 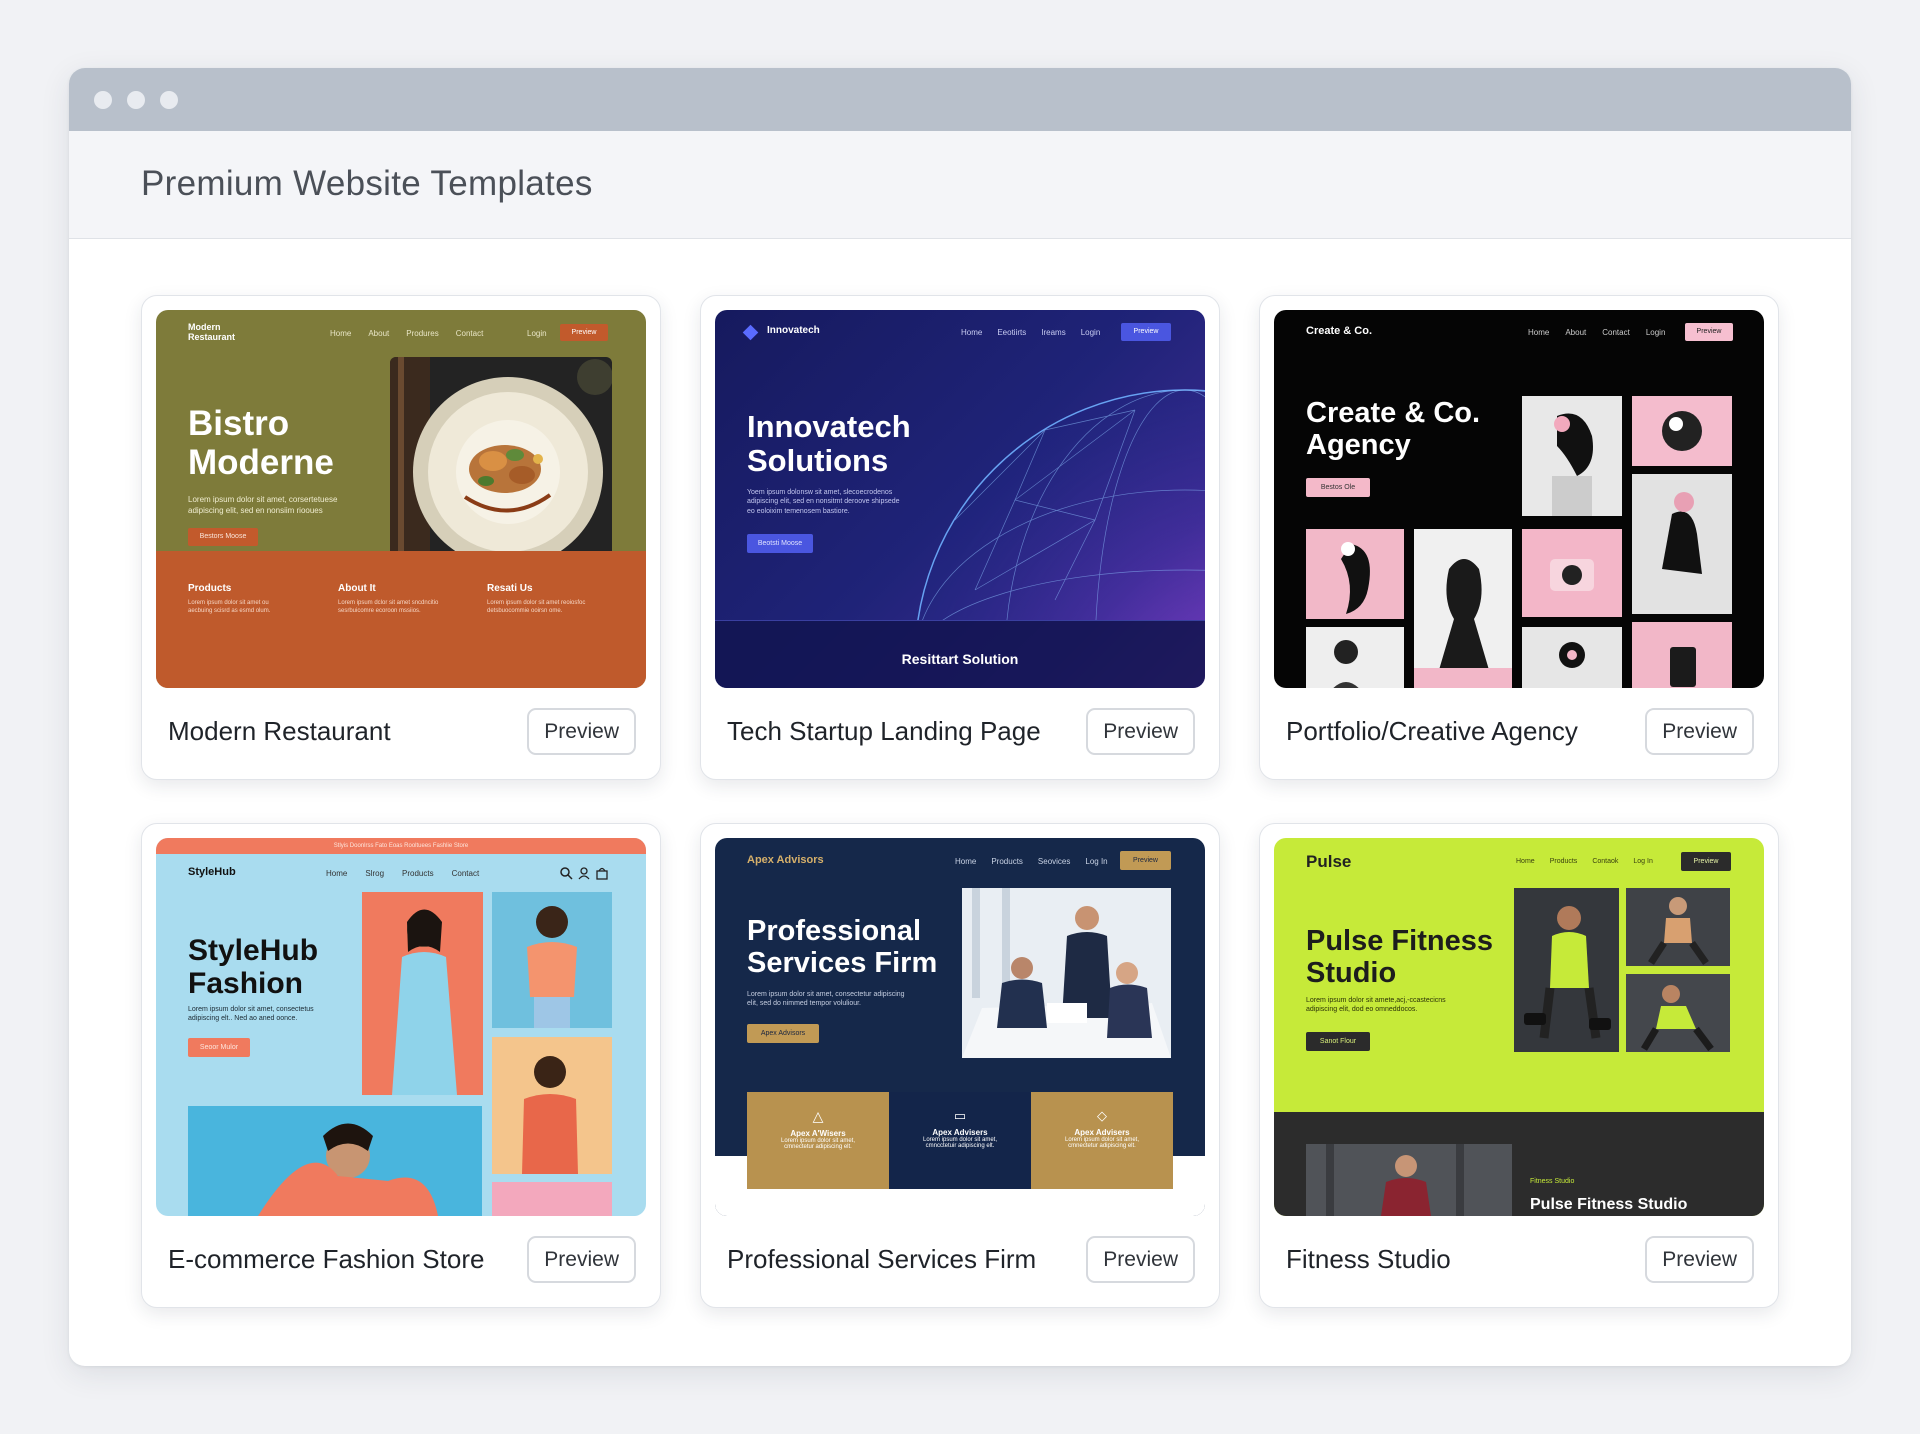 What do you see at coordinates (1012, 332) in the screenshot?
I see `thumb-nav-item: Eeotiirts` at bounding box center [1012, 332].